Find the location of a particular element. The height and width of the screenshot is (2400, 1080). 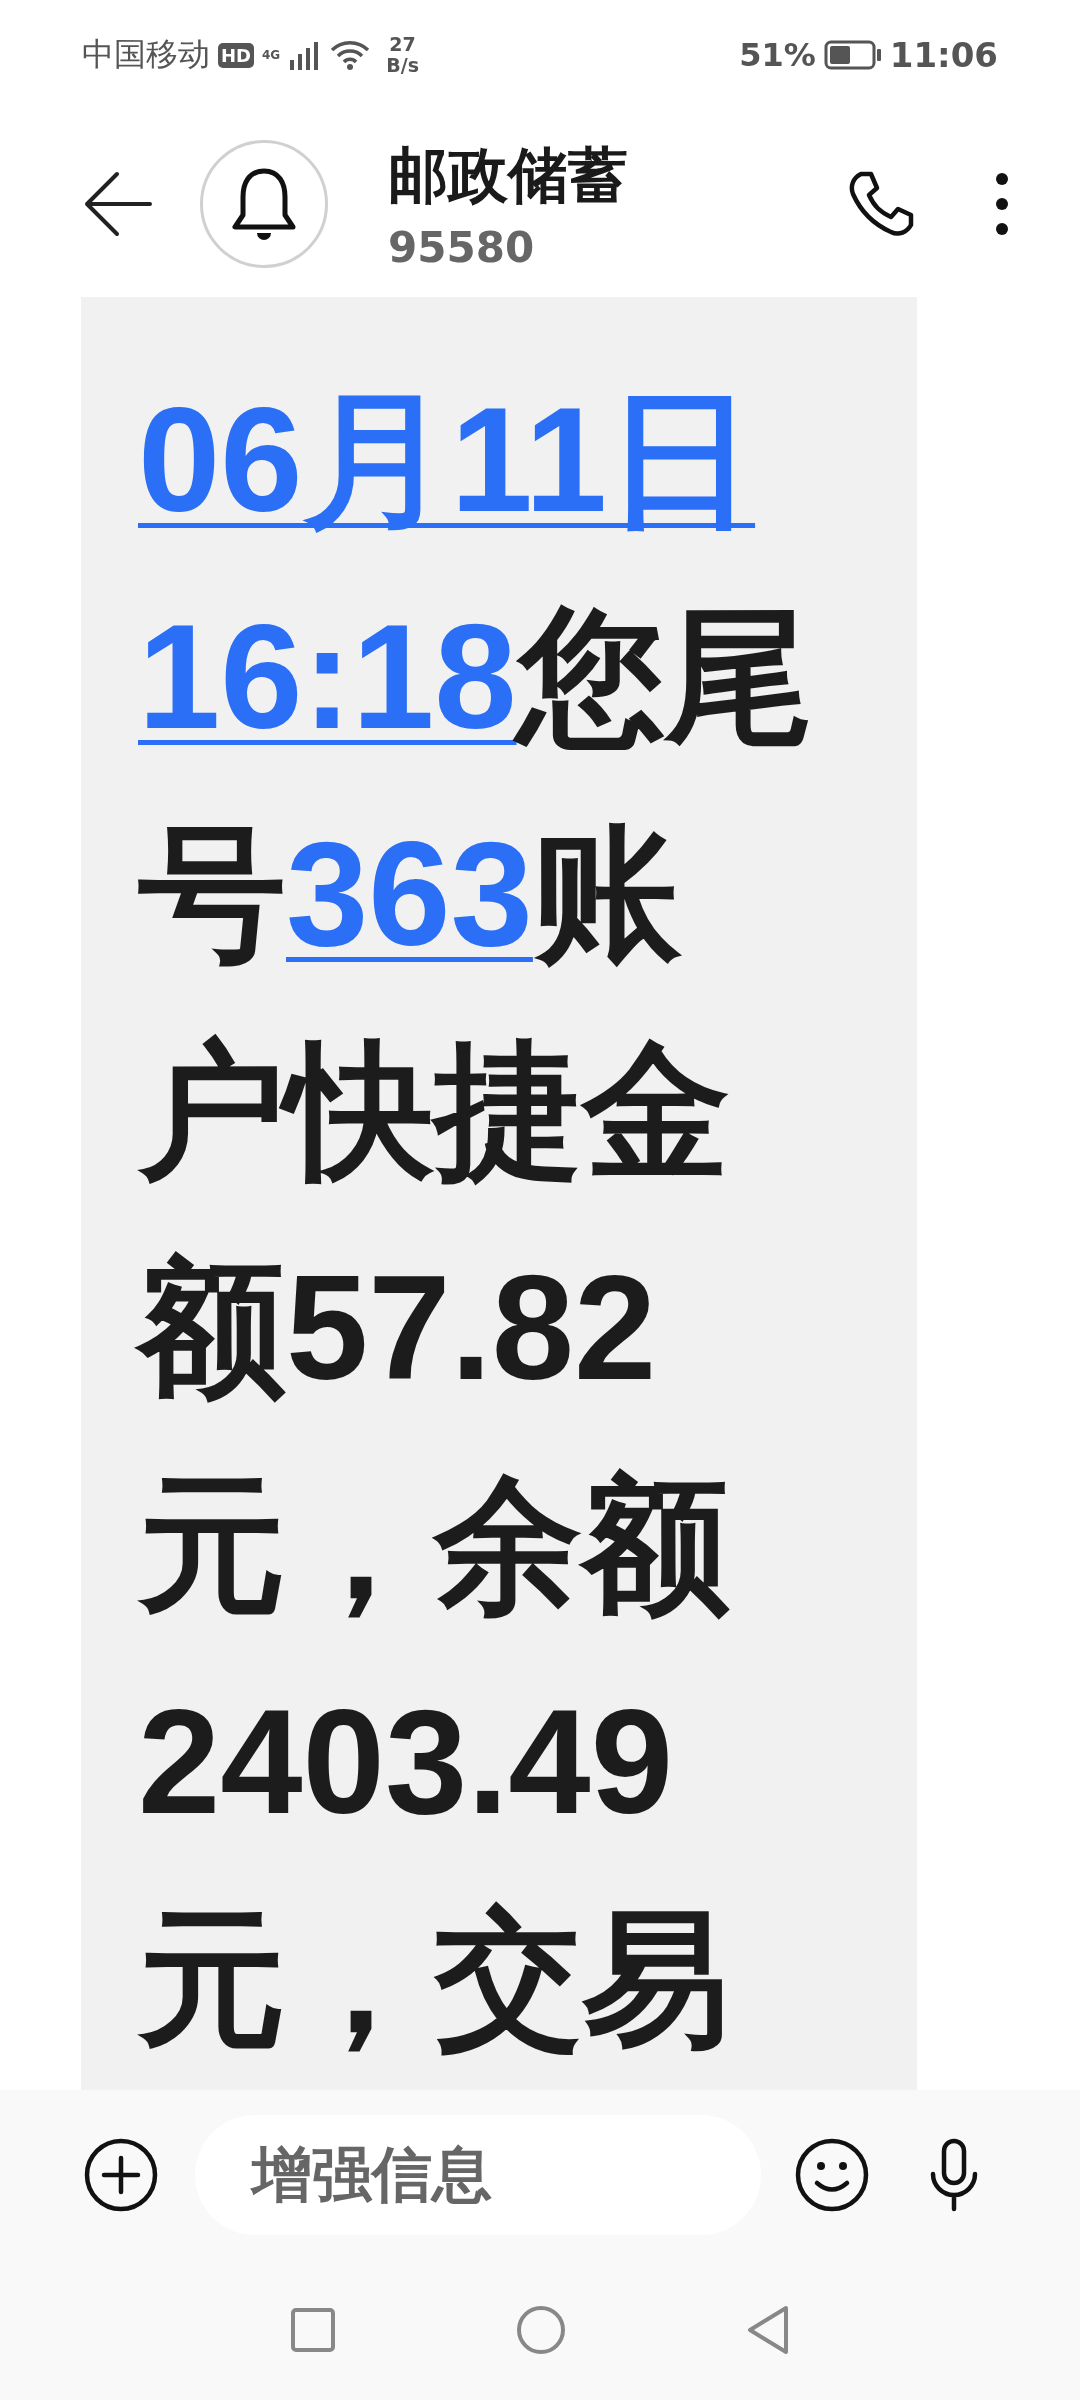

phone-icon is located at coordinates (881, 203).